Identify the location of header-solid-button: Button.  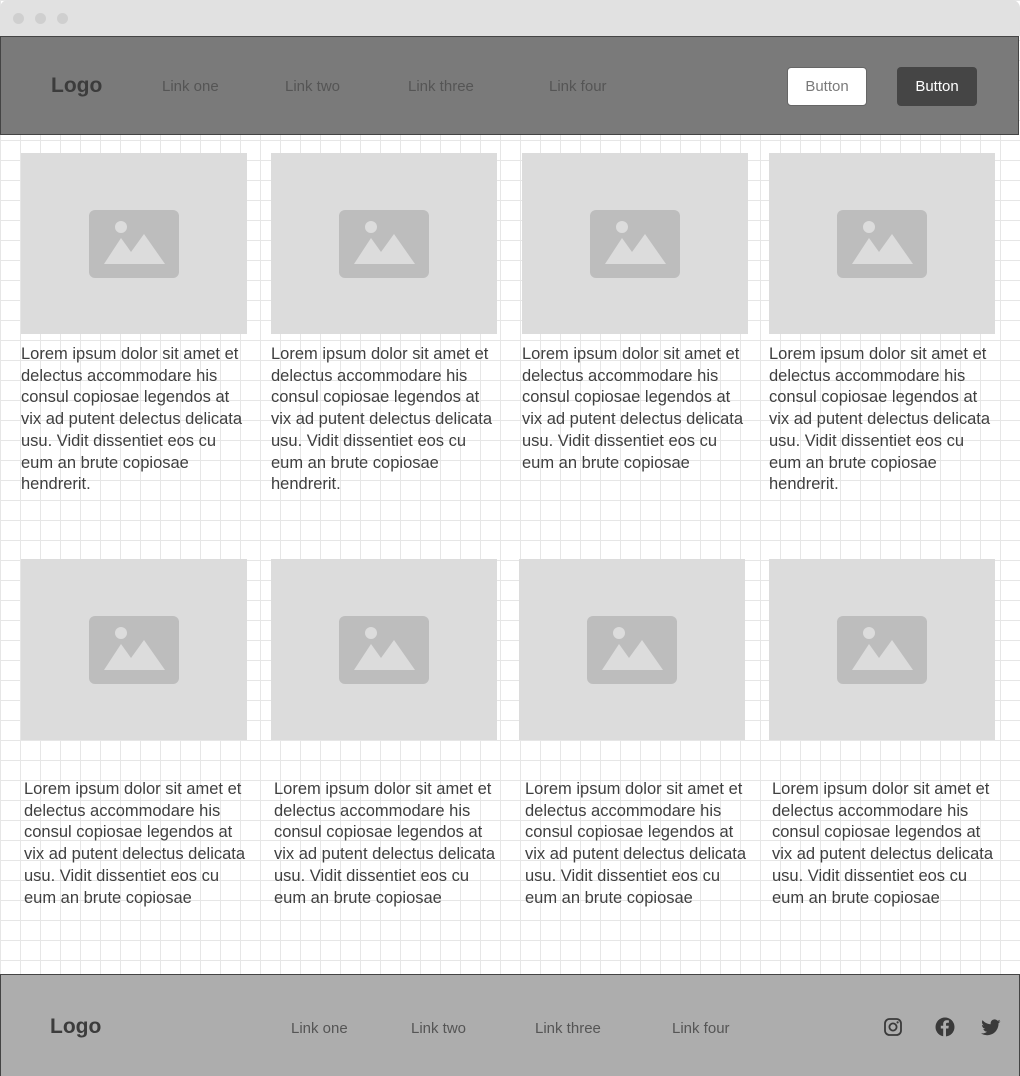
(937, 86).